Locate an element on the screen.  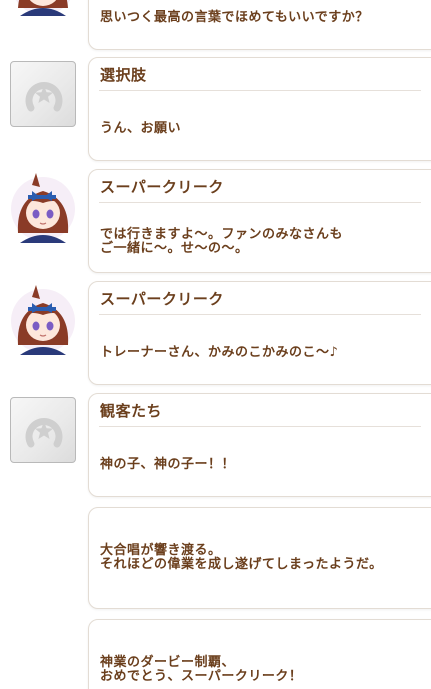
speaker-name: 観客たち is located at coordinates (131, 411).